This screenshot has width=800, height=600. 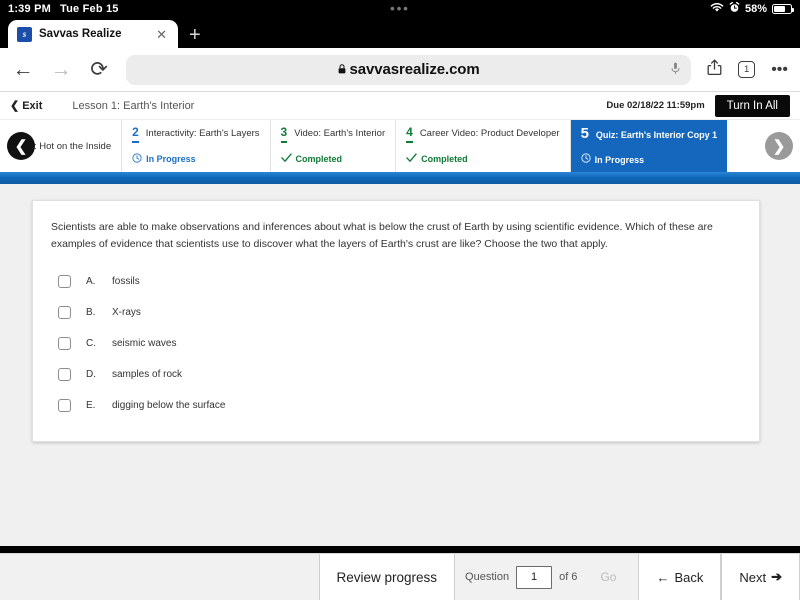 What do you see at coordinates (395, 312) in the screenshot?
I see `answer-choice-b: B. X-rays` at bounding box center [395, 312].